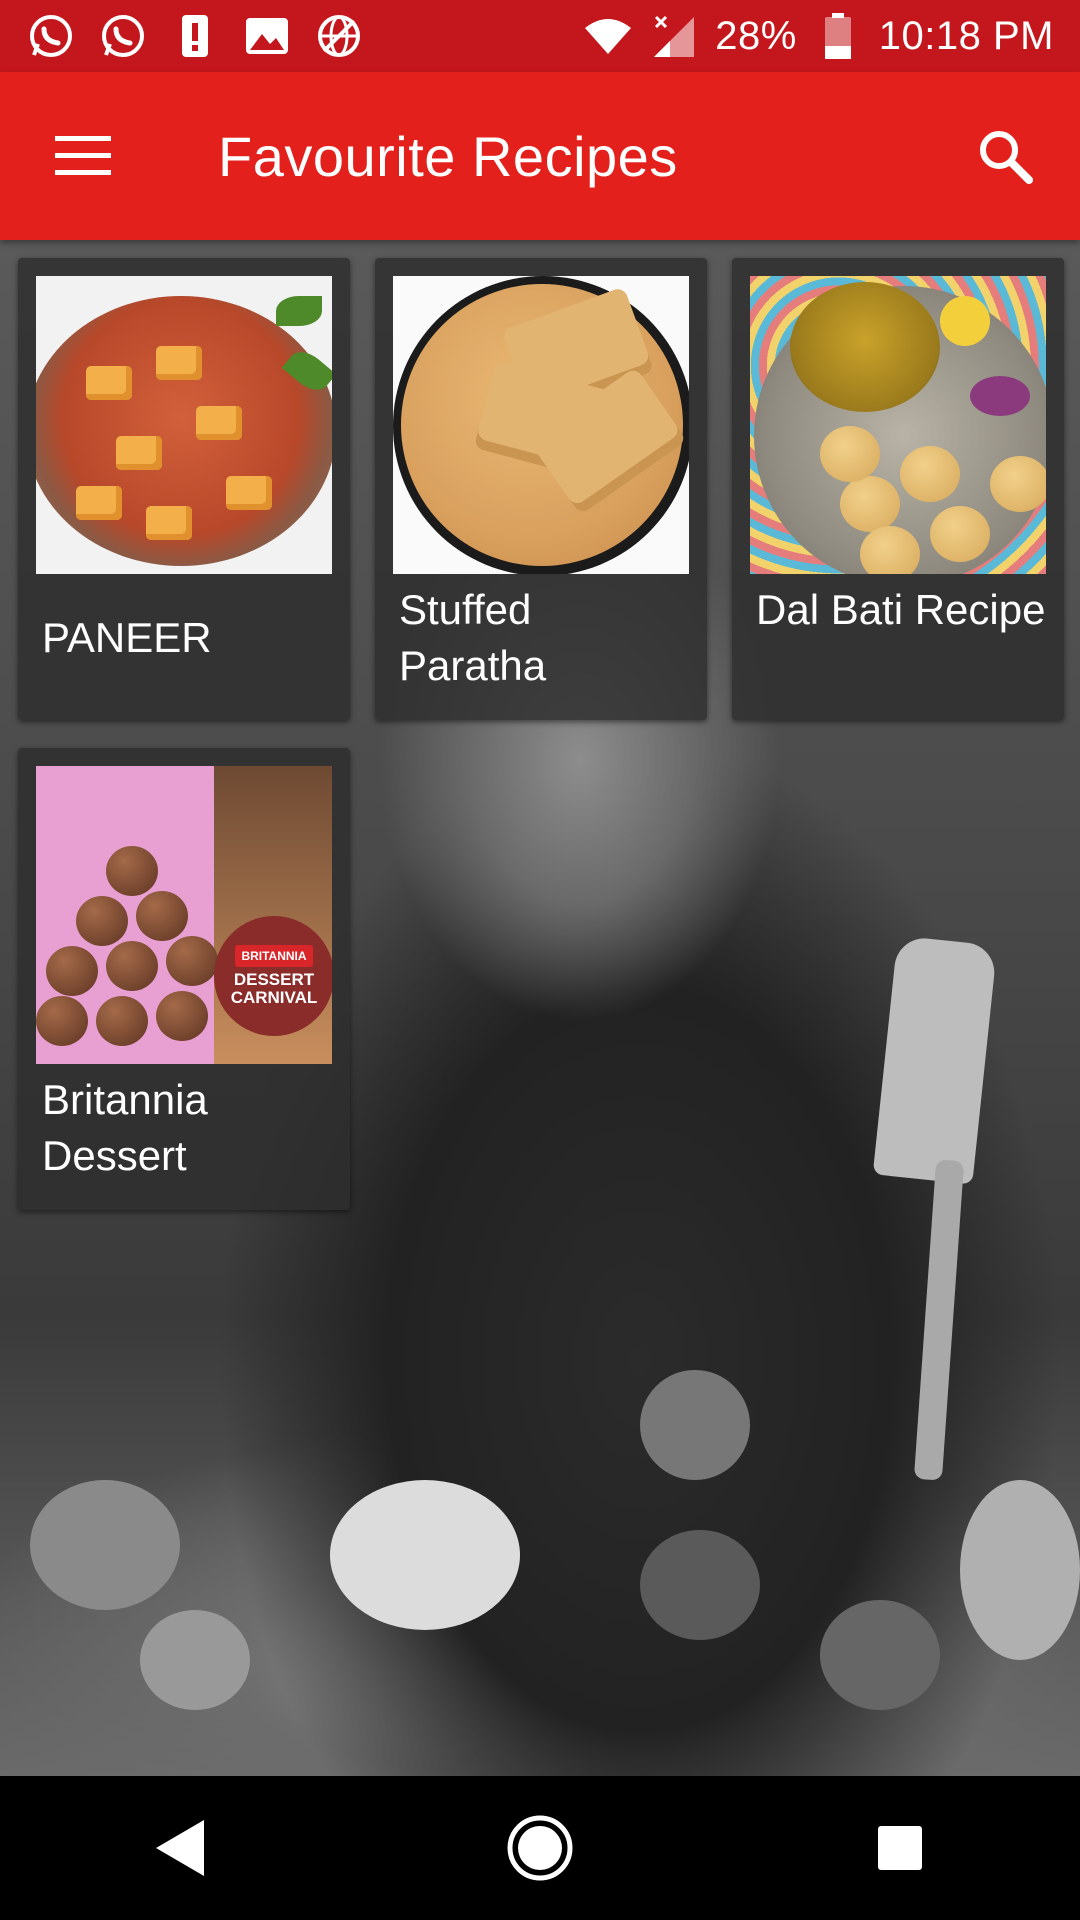 This screenshot has width=1080, height=1920. I want to click on back-button, so click(180, 1848).